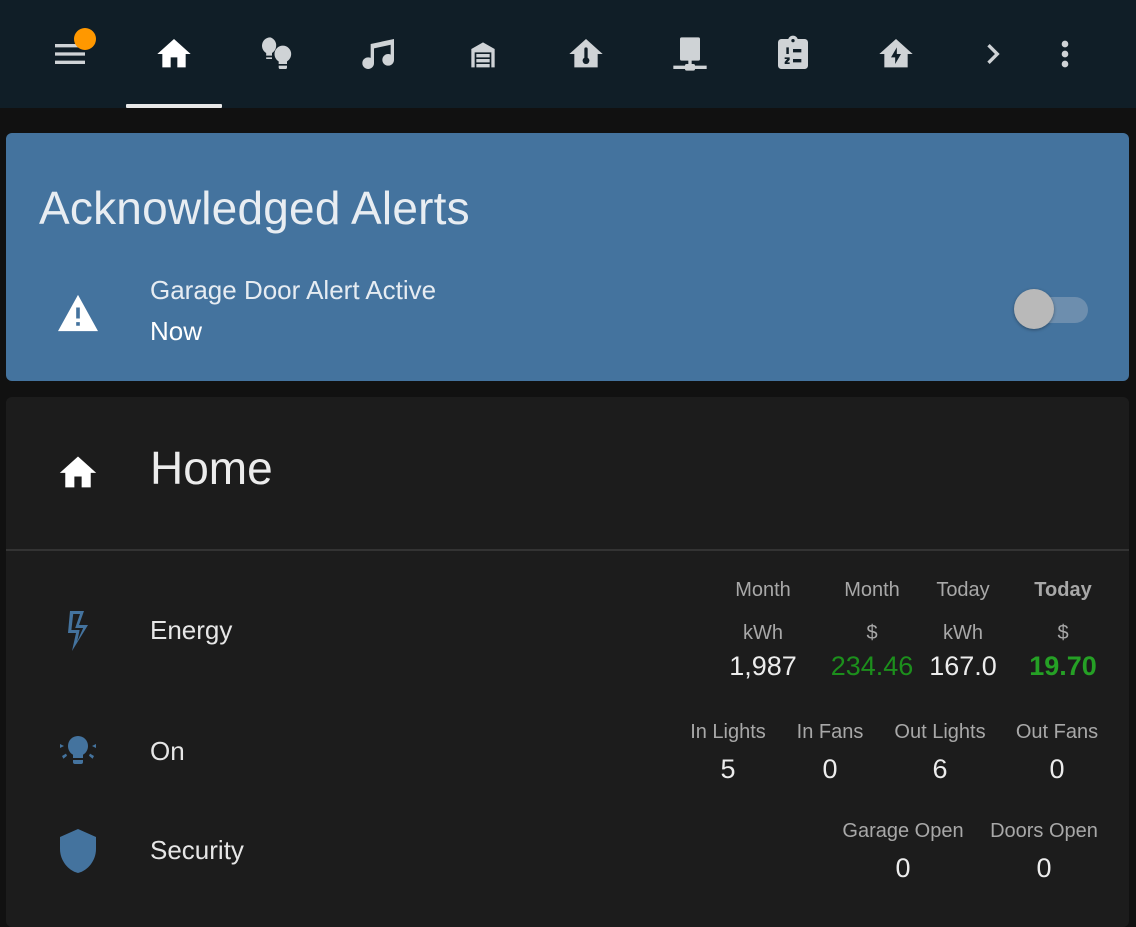 The width and height of the screenshot is (1136, 927). Describe the element at coordinates (254, 208) in the screenshot. I see `alerts-card-title: Acknowledged Alerts` at that location.